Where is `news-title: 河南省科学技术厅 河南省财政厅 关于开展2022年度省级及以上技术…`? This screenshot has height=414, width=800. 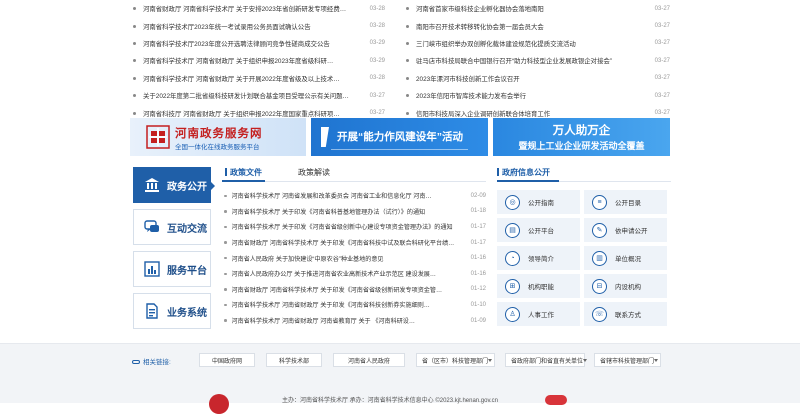
news-title: 河南省科学技术厅 河南省财政厅 关于开展2022年度省级及以上技术… is located at coordinates (249, 78).